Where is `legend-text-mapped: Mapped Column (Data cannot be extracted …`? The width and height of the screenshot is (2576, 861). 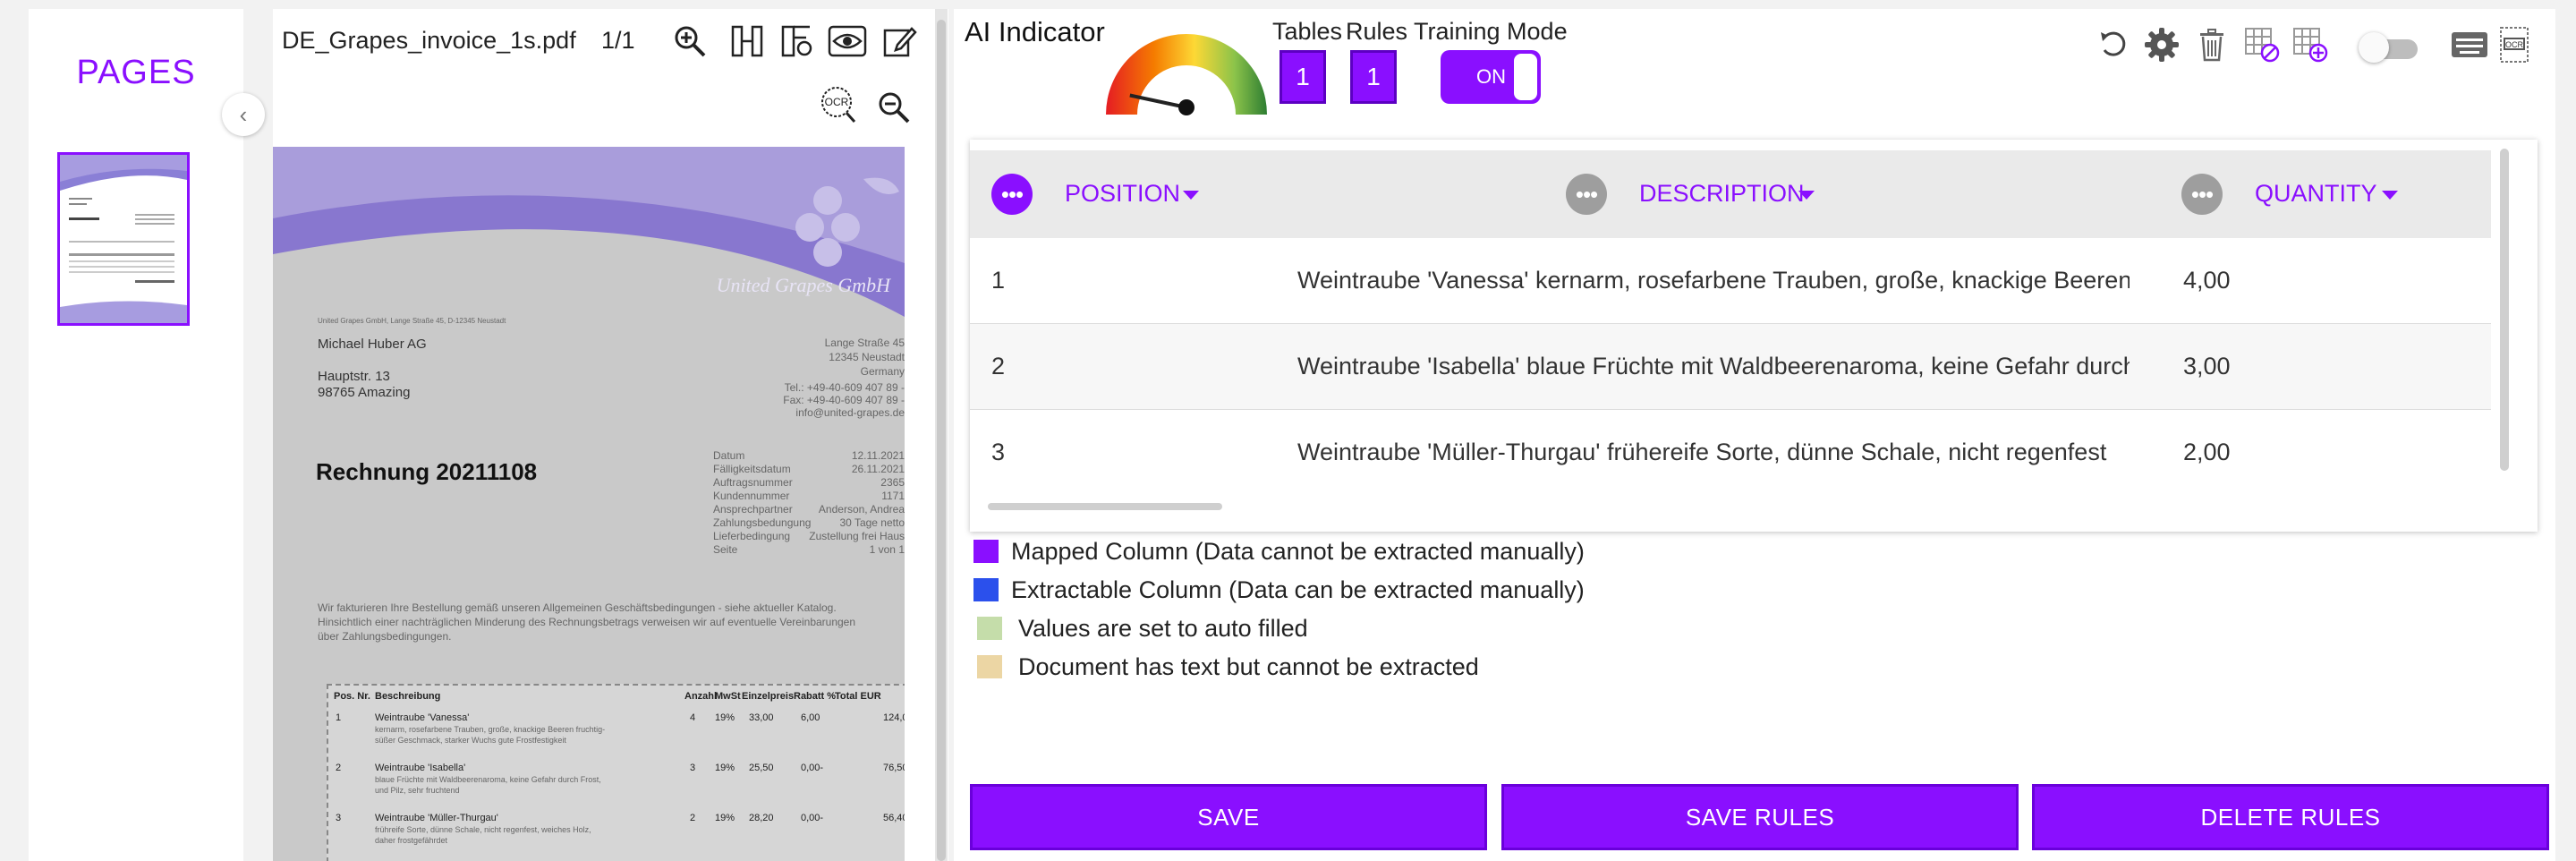 legend-text-mapped: Mapped Column (Data cannot be extracted … is located at coordinates (1298, 551).